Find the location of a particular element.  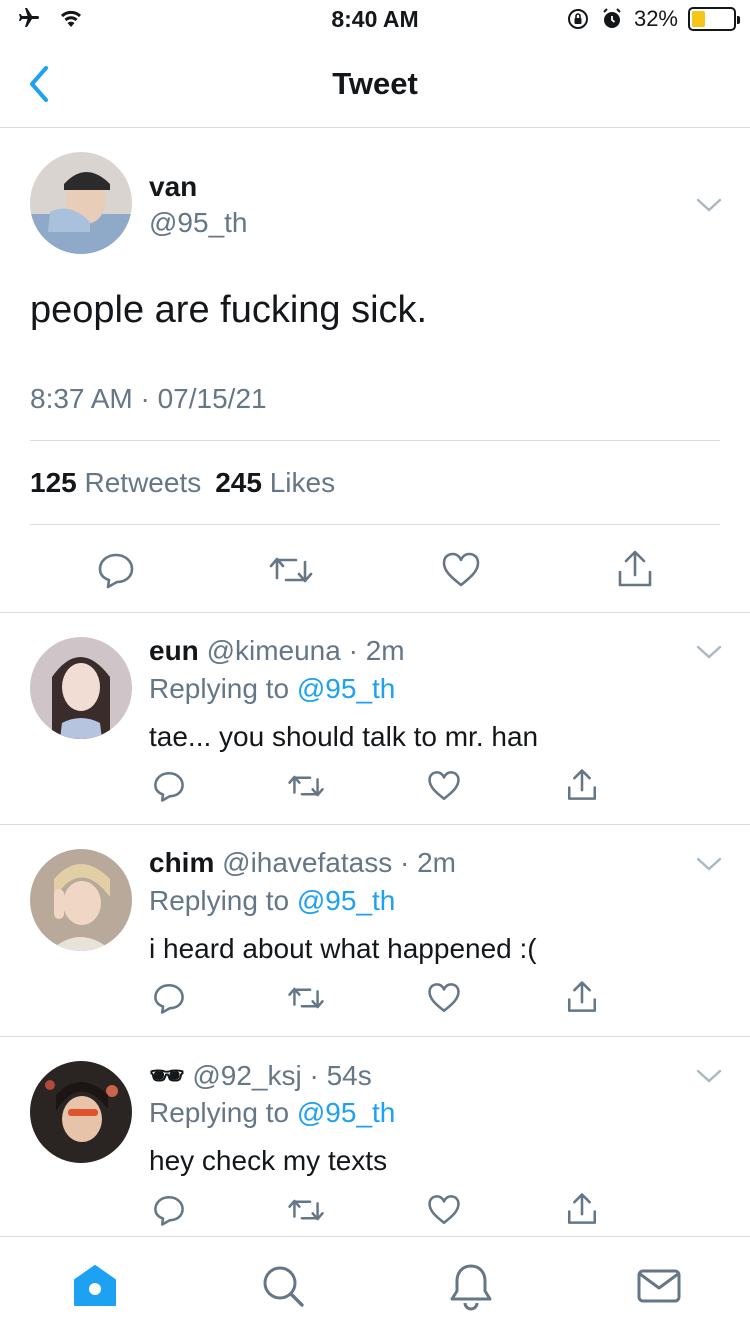

author-handle: @95_th is located at coordinates (198, 223).